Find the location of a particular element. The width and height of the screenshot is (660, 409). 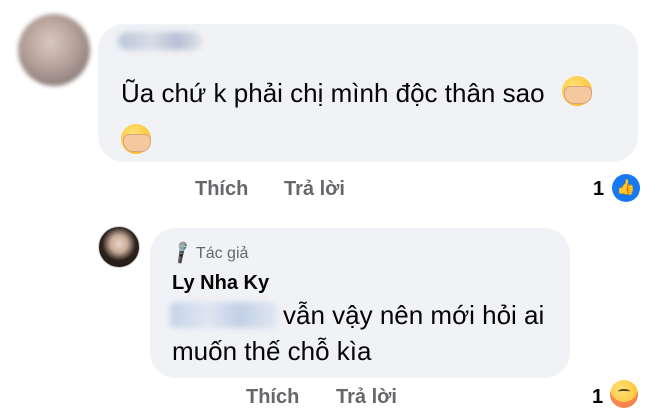

microphone-icon: 🎤 is located at coordinates (182, 253).